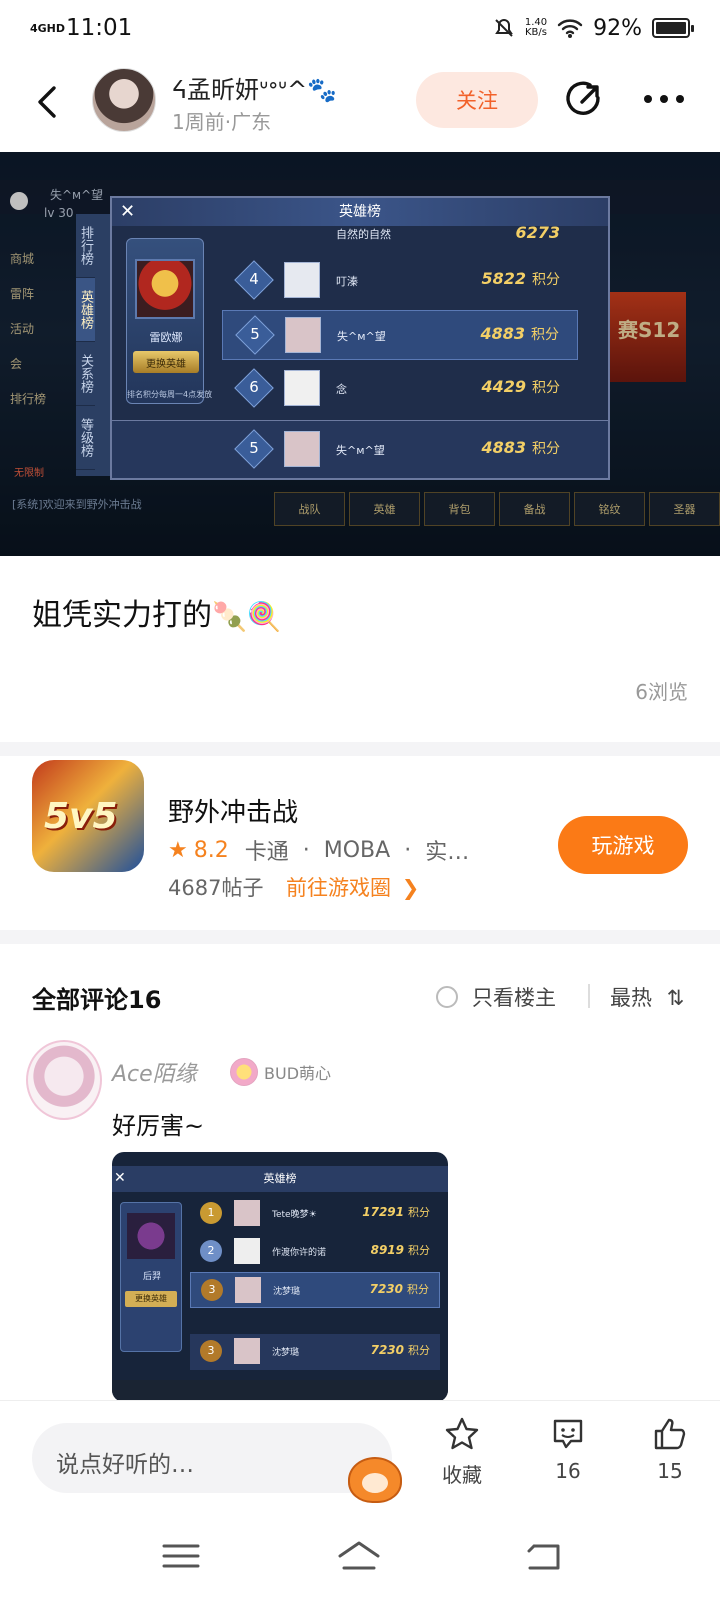 Image resolution: width=720 pixels, height=1600 pixels. What do you see at coordinates (222, 122) in the screenshot?
I see `post-time-location: 1周前·广东` at bounding box center [222, 122].